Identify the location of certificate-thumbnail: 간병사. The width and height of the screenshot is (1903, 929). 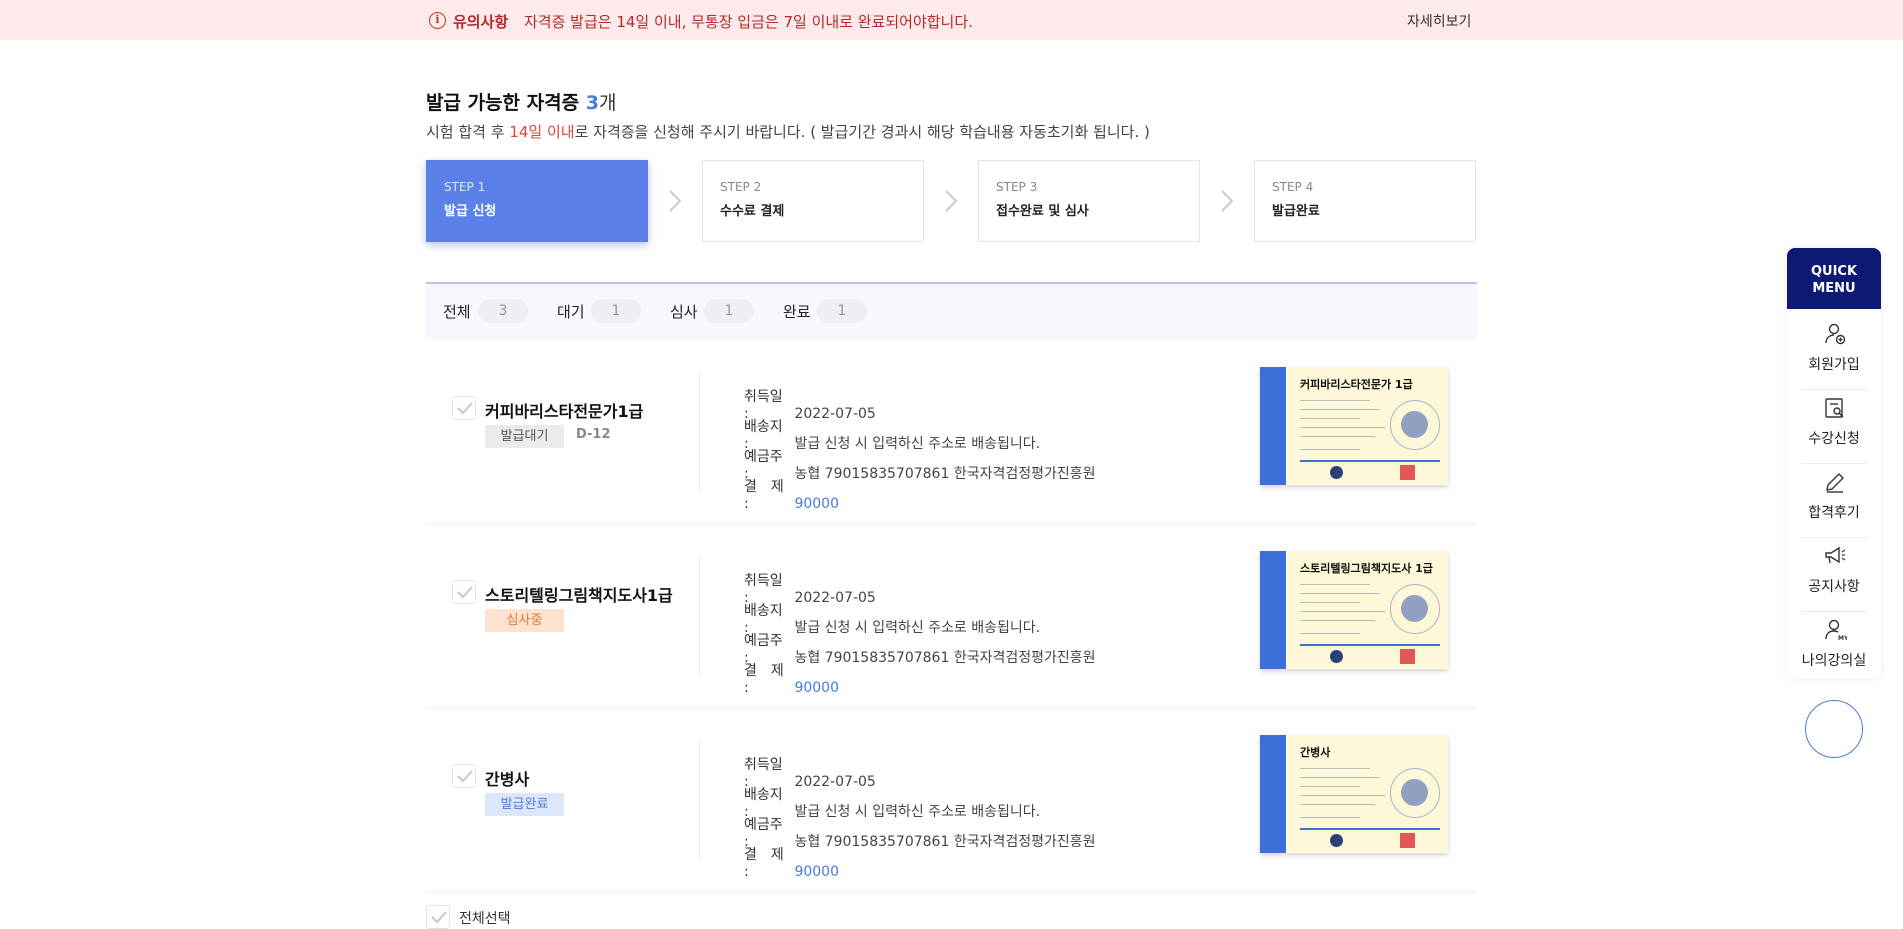
(1354, 794).